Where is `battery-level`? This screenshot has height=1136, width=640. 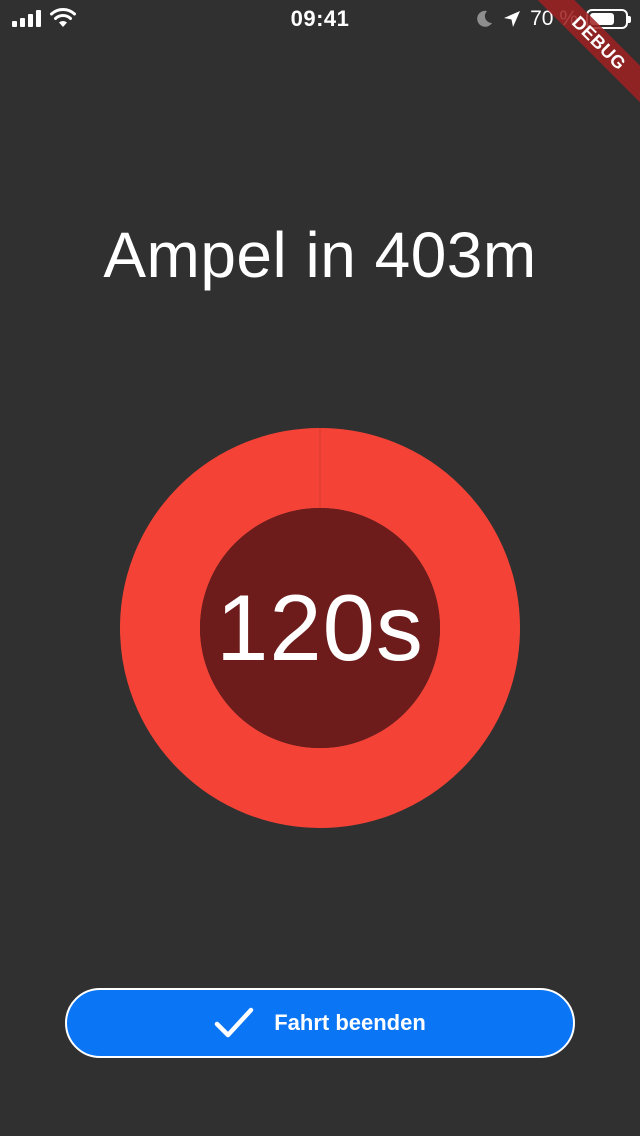
battery-level is located at coordinates (602, 19).